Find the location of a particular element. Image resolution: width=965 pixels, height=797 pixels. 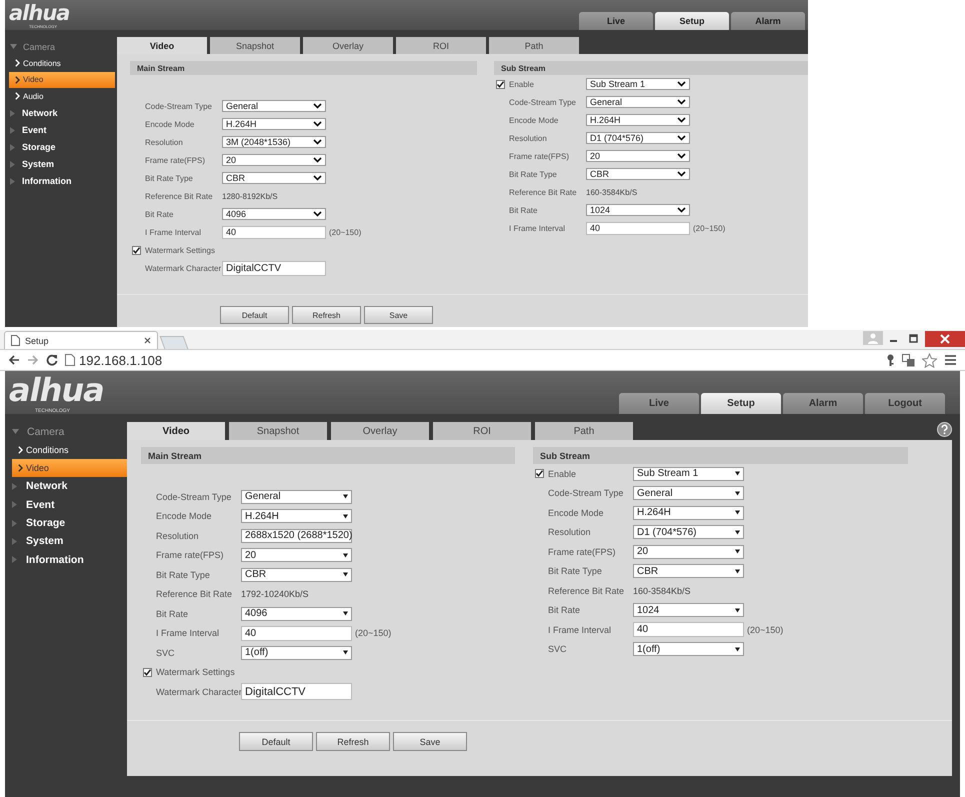

key-icon is located at coordinates (890, 360).